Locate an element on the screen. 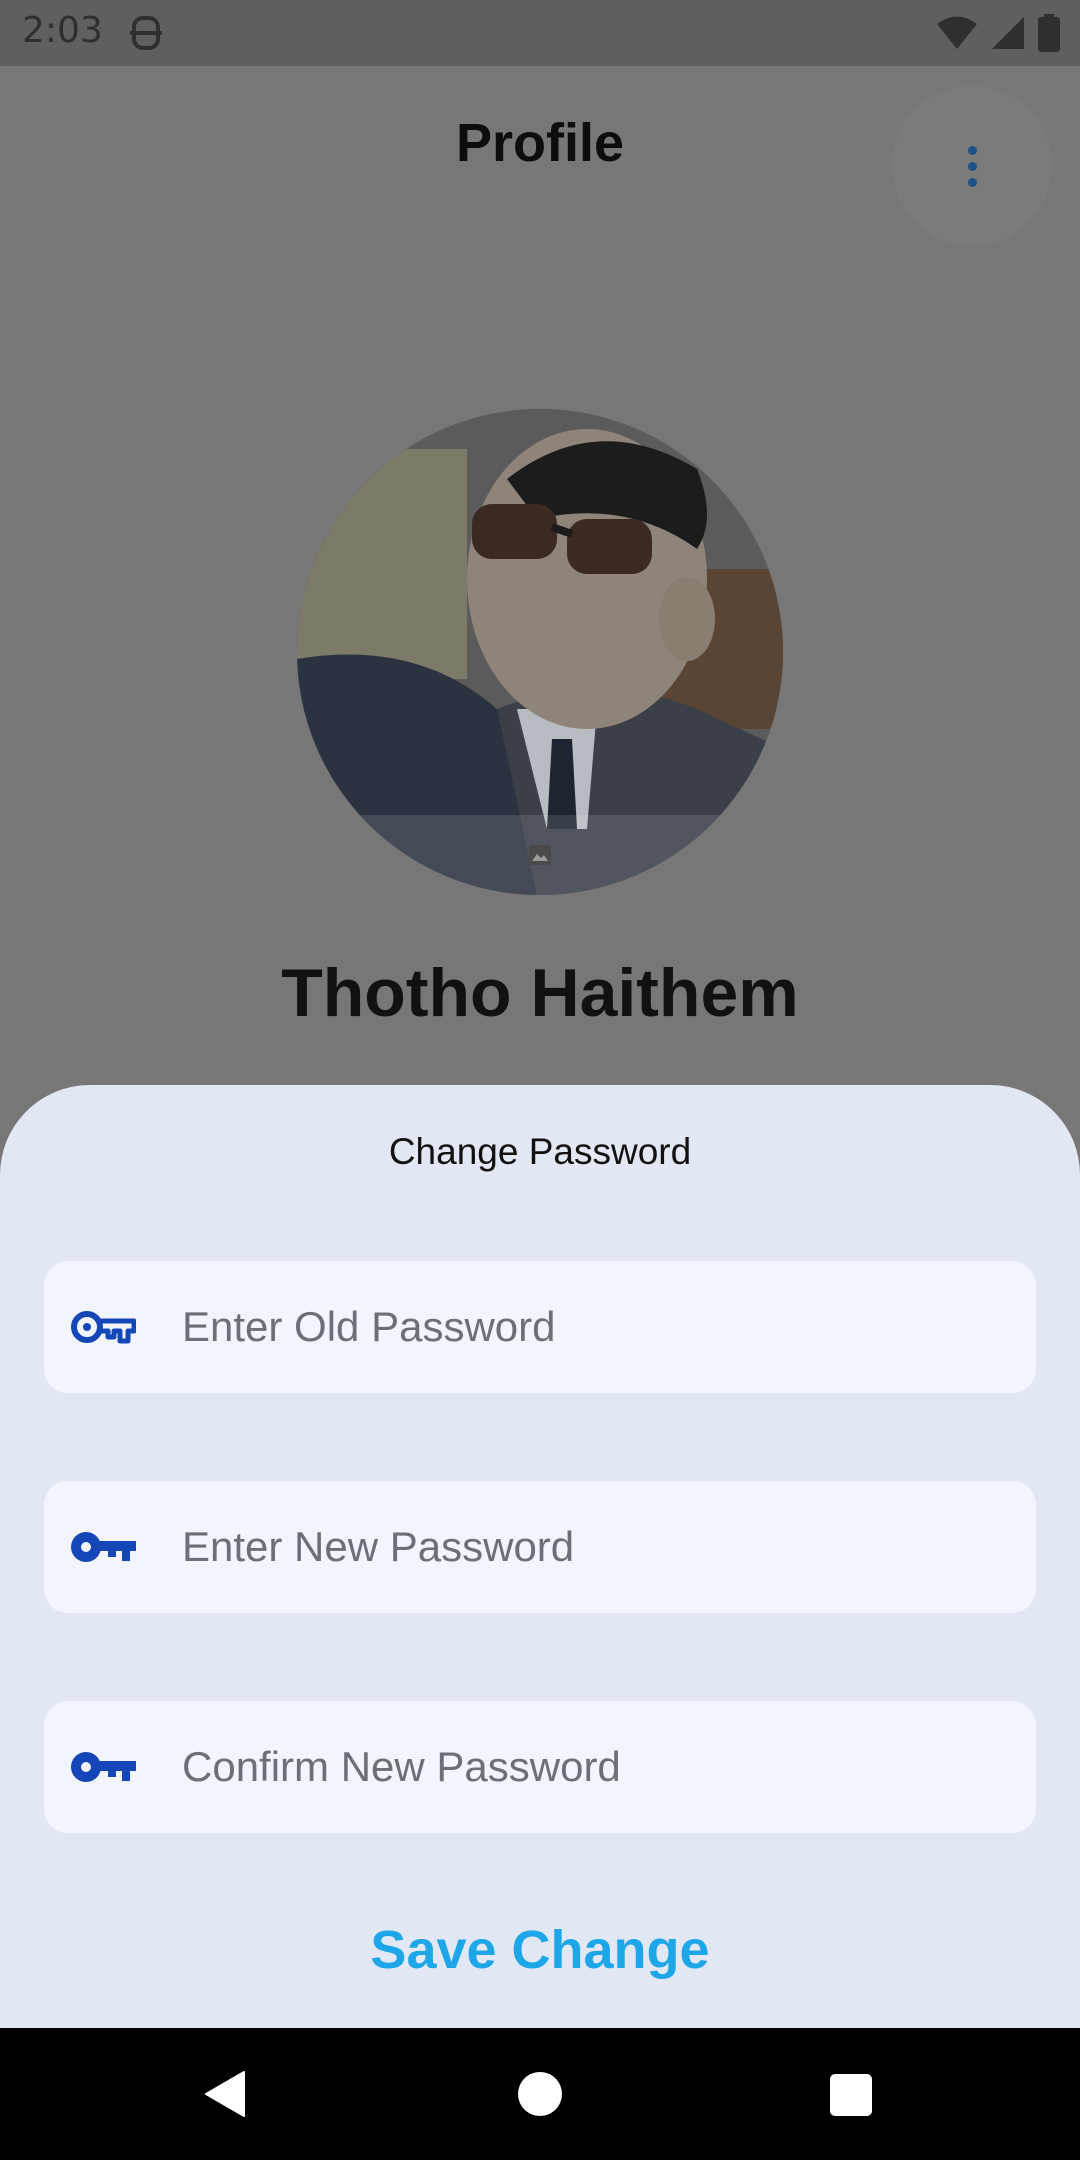 The image size is (1080, 2160). old-password-field is located at coordinates (540, 1327).